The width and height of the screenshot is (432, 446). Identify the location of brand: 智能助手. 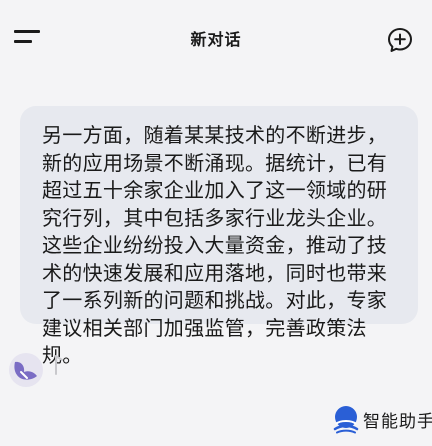
(381, 419).